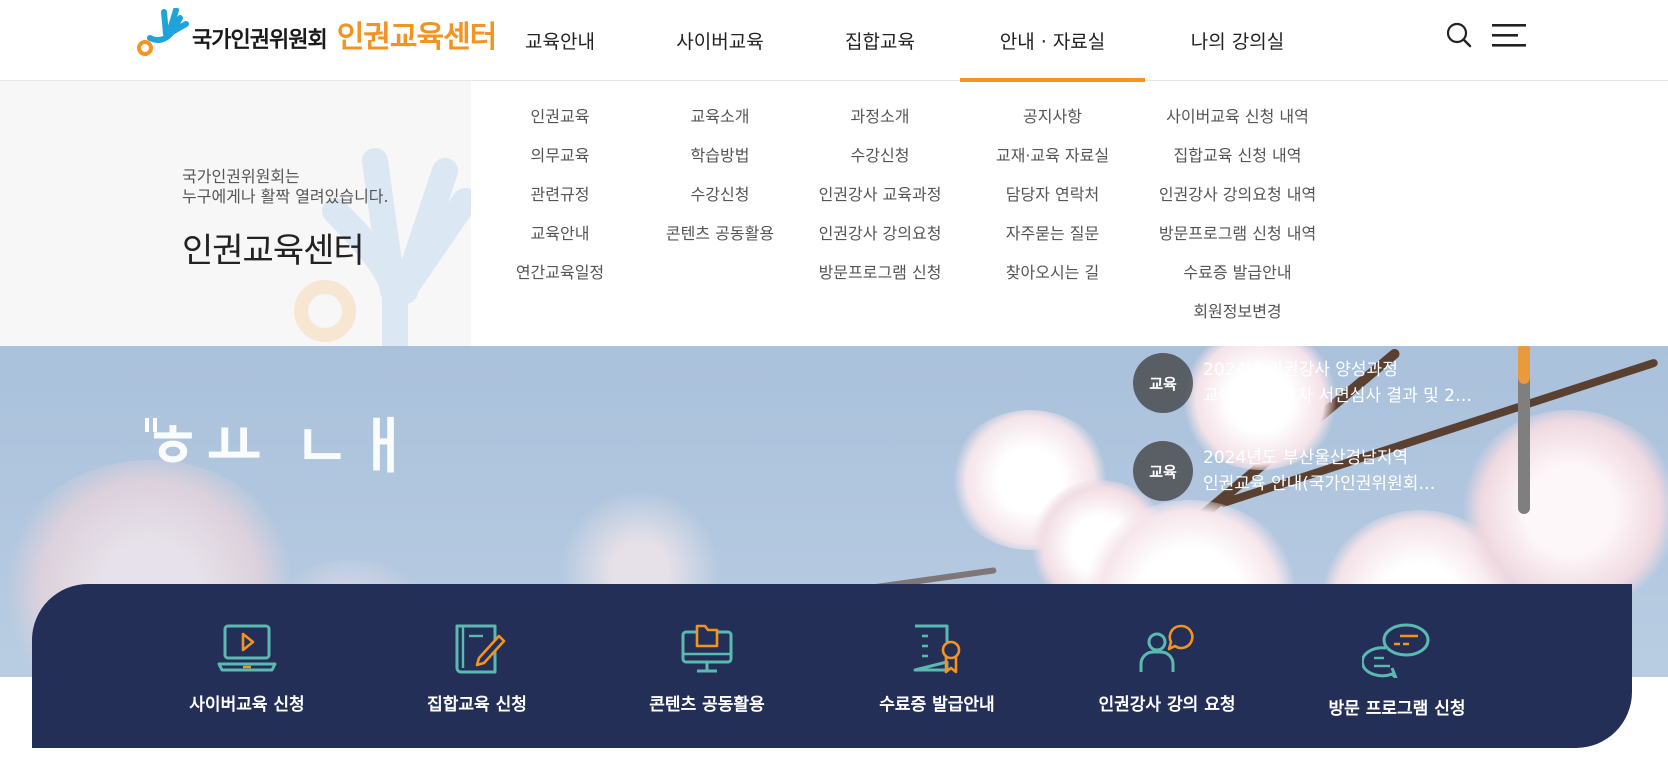  Describe the element at coordinates (1052, 155) in the screenshot. I see `submenu-link: 교재·교육 자료실` at that location.